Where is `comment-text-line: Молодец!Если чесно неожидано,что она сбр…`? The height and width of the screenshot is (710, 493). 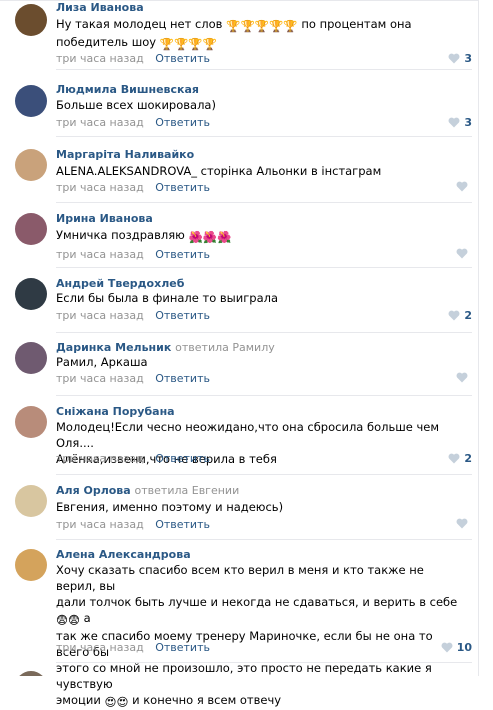
comment-text-line: Молодец!Если чесно неожидано,что она сбр… is located at coordinates (248, 435).